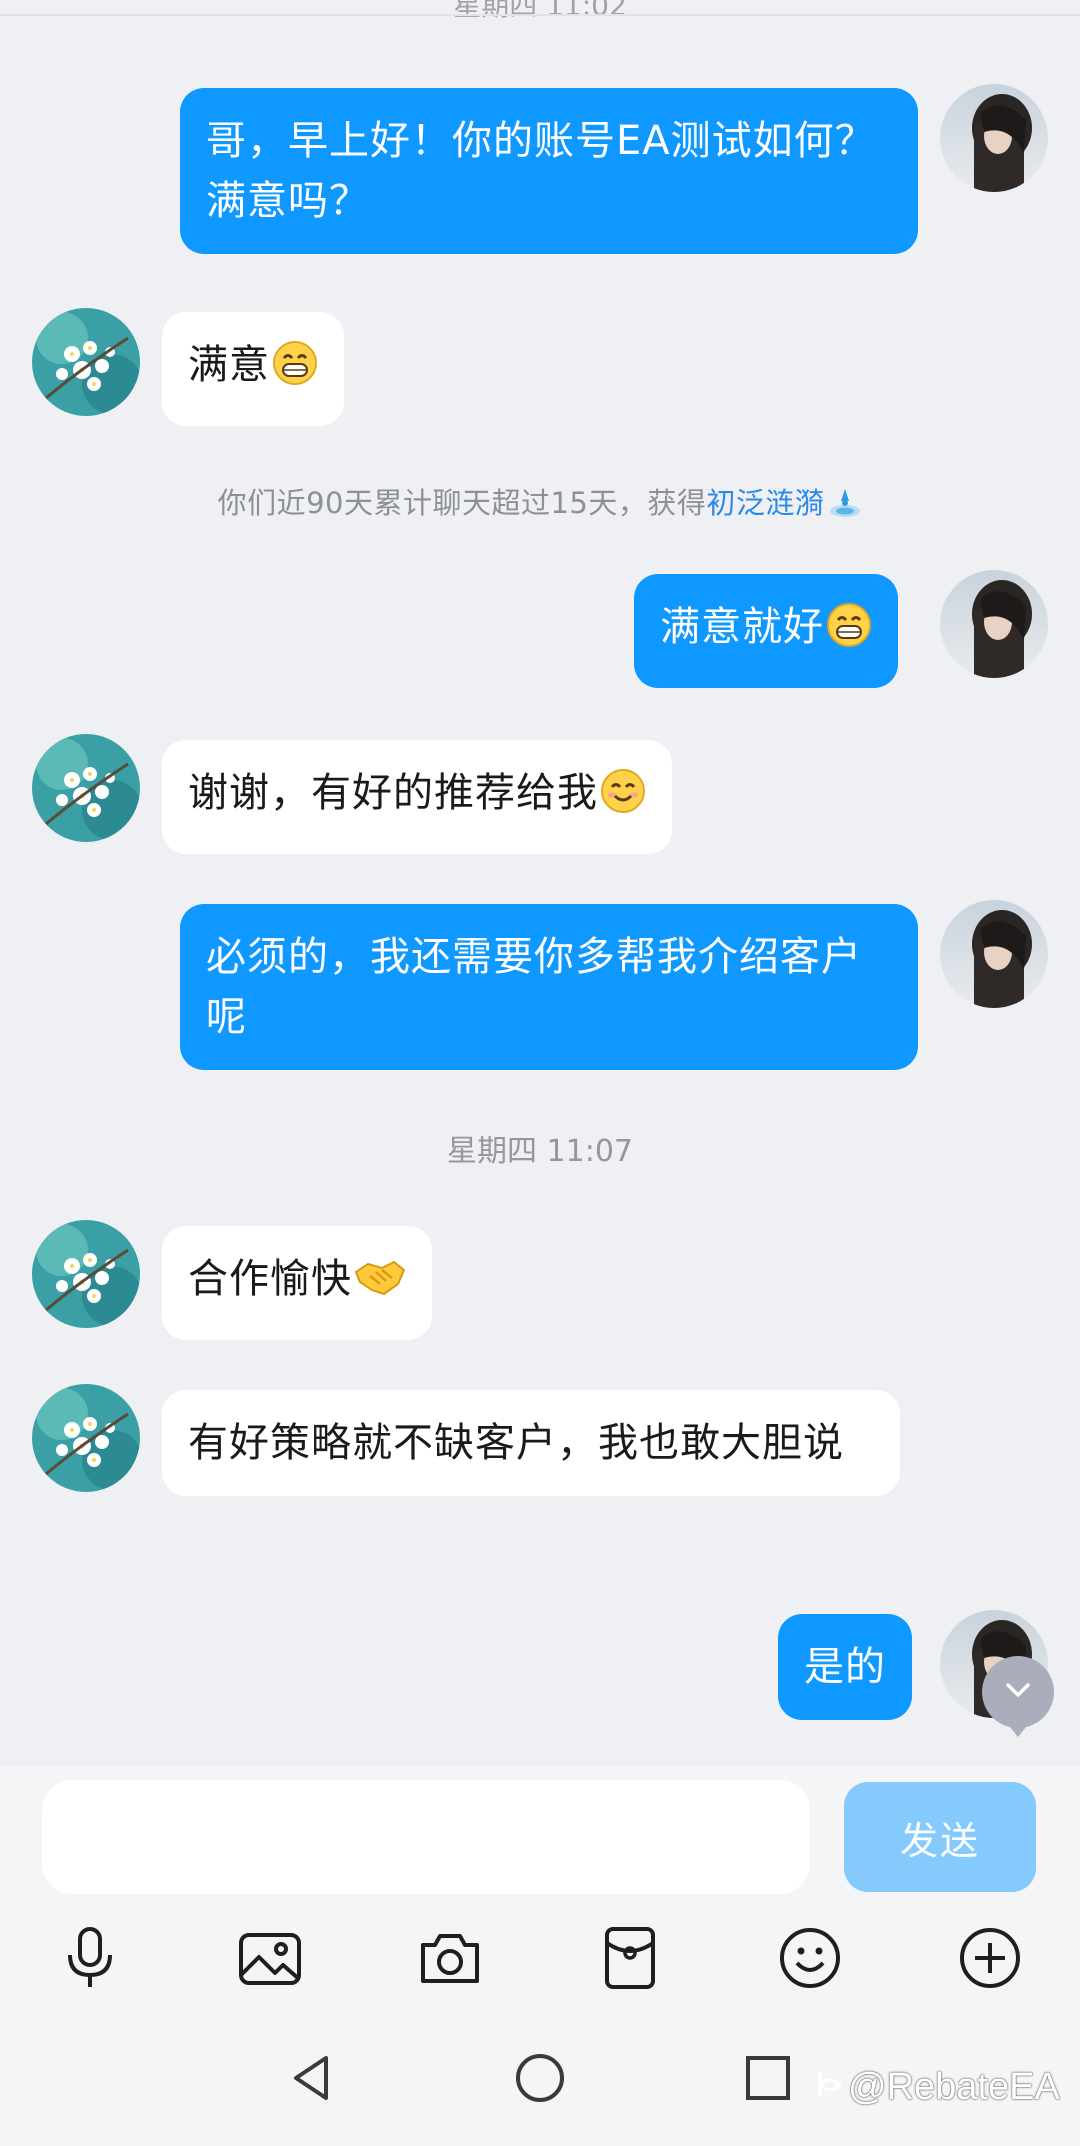 This screenshot has height=2146, width=1080. What do you see at coordinates (1018, 1692) in the screenshot?
I see `chevron-down-icon` at bounding box center [1018, 1692].